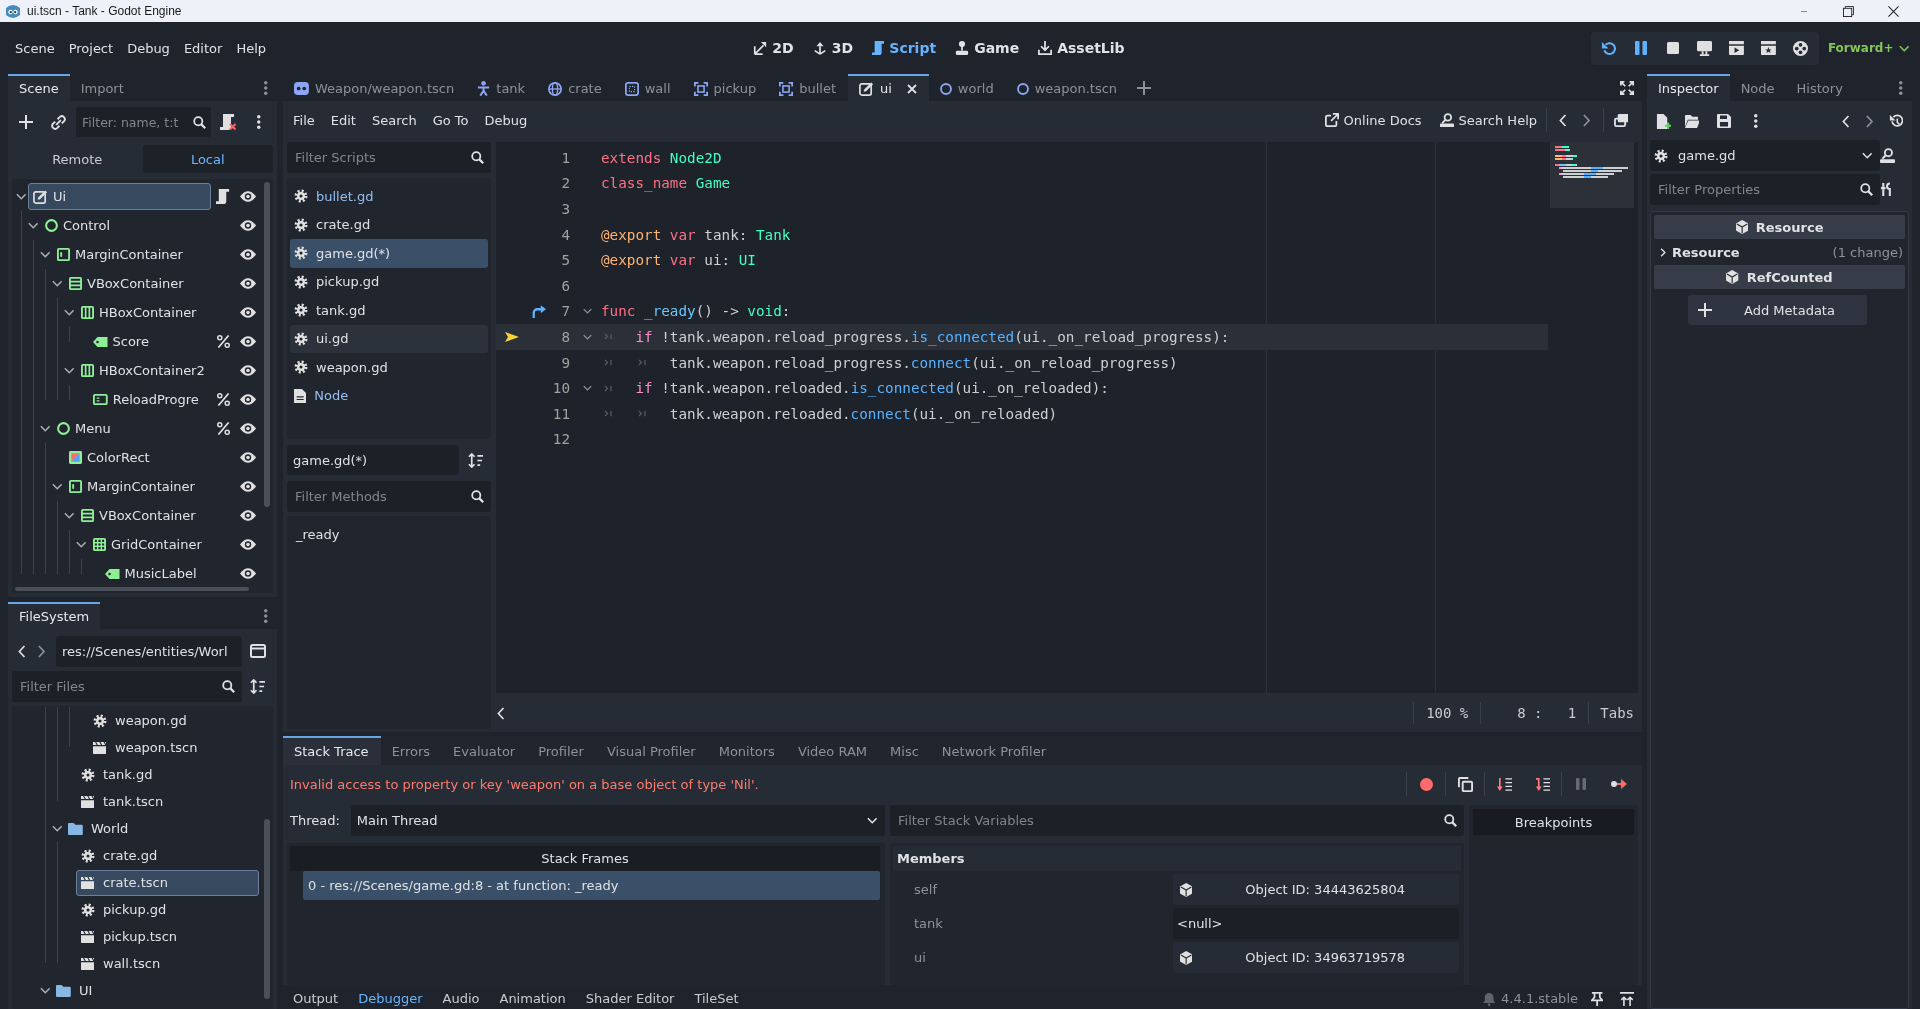 This screenshot has height=1009, width=1920. Describe the element at coordinates (149, 341) in the screenshot. I see `tree-item: Score` at that location.